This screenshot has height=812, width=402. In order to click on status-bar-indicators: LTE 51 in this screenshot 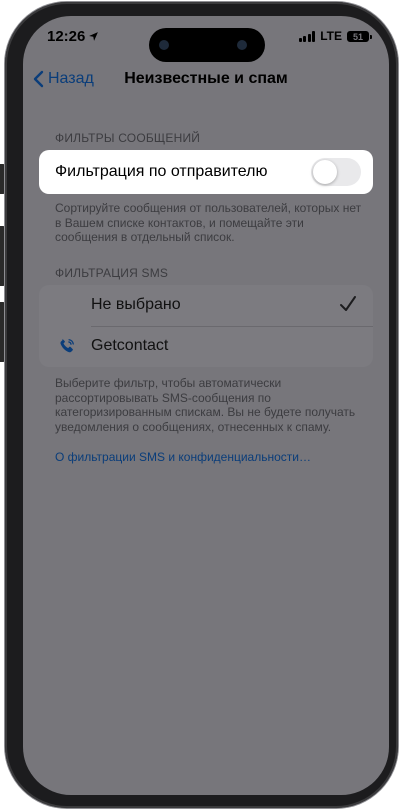, I will do `click(335, 36)`.